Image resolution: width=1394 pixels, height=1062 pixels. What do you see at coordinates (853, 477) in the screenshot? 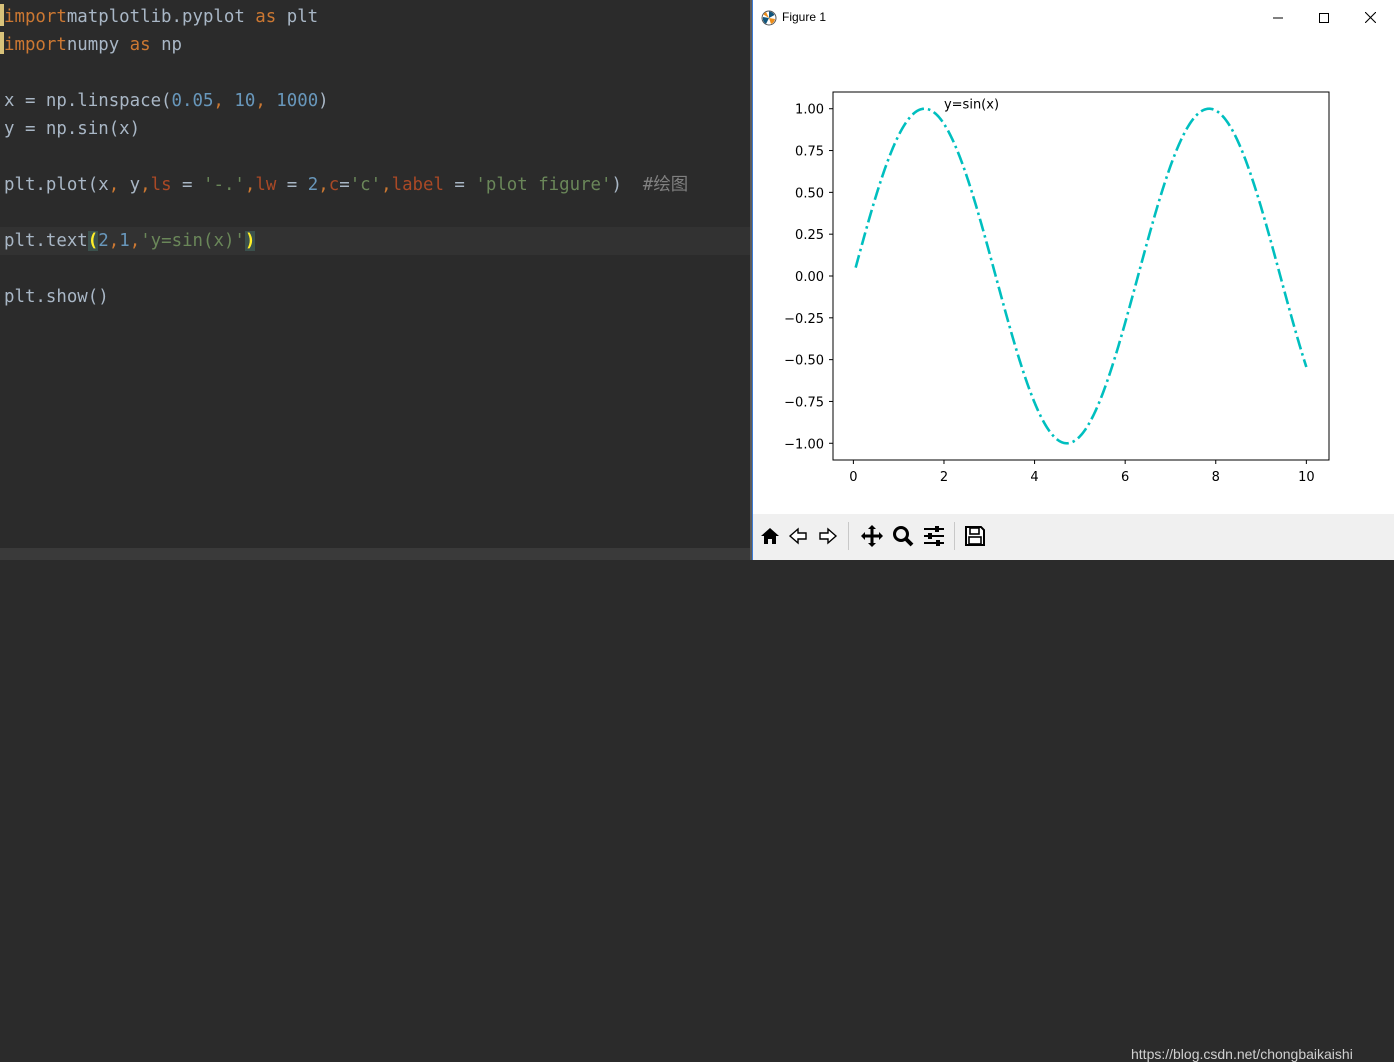
I see `x-tick-label: 0` at bounding box center [853, 477].